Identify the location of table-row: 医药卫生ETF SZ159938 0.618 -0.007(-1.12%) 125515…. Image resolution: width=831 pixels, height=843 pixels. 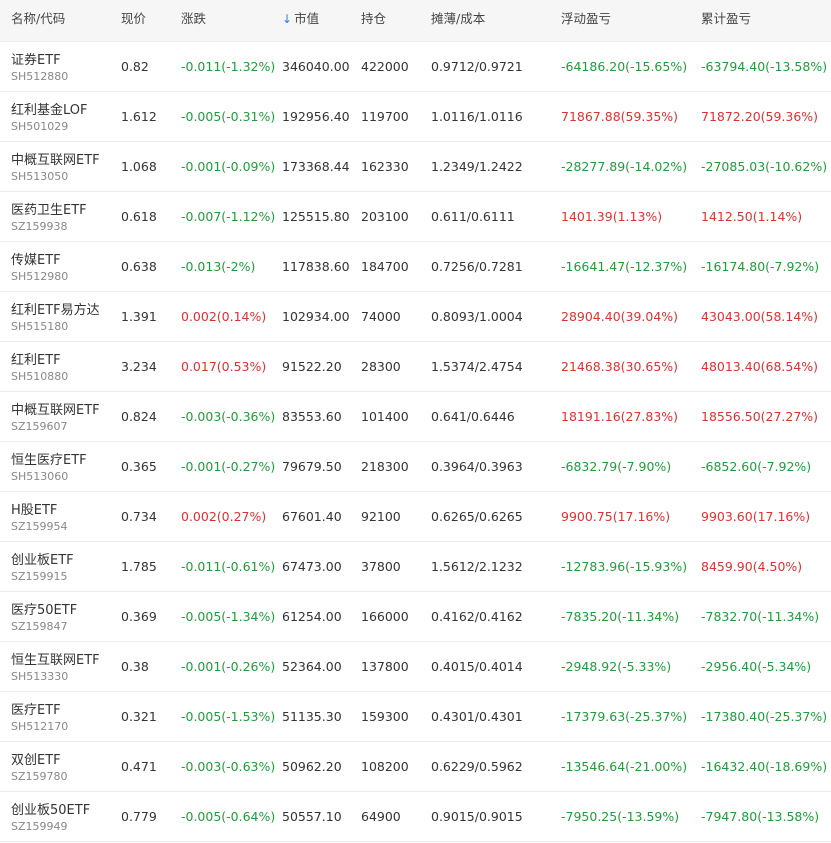
(415, 217).